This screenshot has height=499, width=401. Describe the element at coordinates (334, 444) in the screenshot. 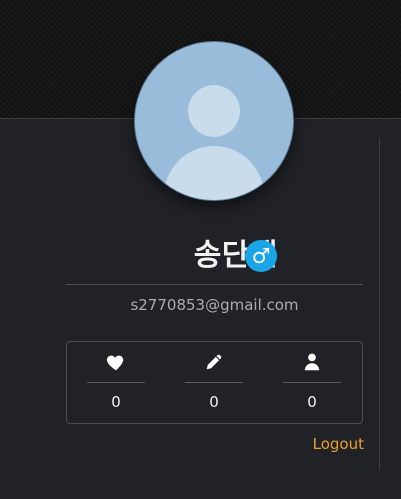

I see `logout-link: Logout` at that location.